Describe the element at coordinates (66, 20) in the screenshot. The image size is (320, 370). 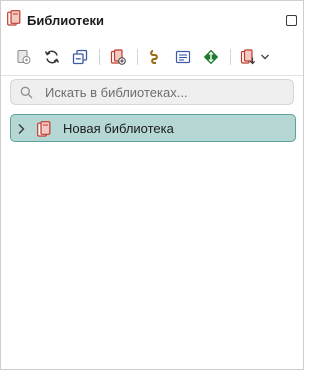
I see `panel-title: Библиотеки` at that location.